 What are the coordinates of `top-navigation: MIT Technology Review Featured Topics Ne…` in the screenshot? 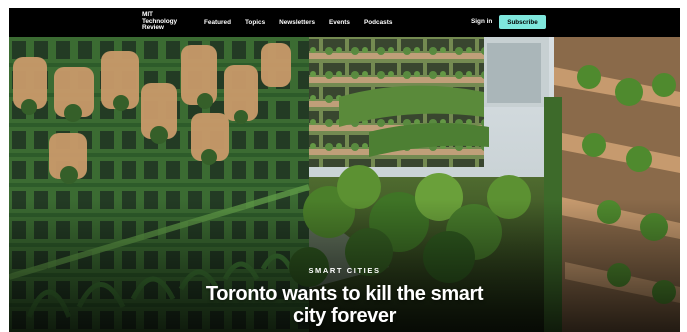 It's located at (344, 22).